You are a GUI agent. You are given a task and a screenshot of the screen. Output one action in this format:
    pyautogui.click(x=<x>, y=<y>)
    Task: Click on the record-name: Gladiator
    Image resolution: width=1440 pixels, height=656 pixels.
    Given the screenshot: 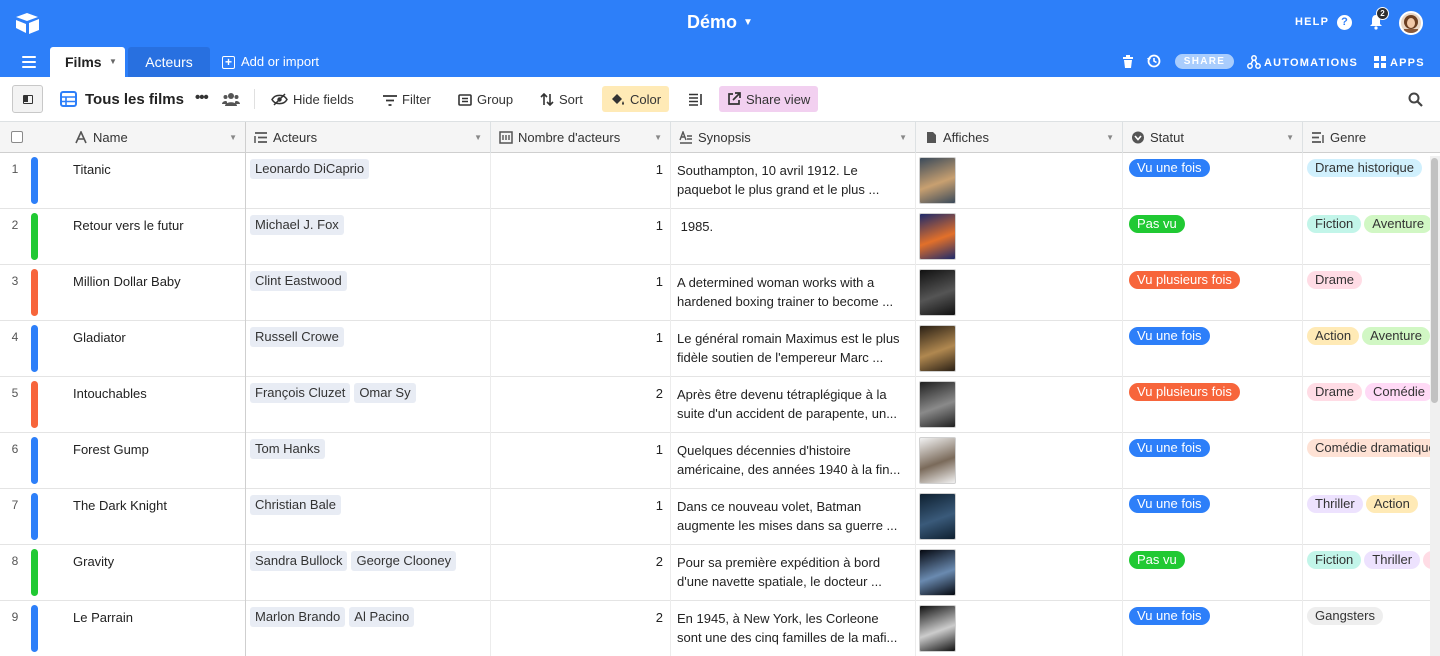 What is the action you would take?
    pyautogui.click(x=99, y=337)
    